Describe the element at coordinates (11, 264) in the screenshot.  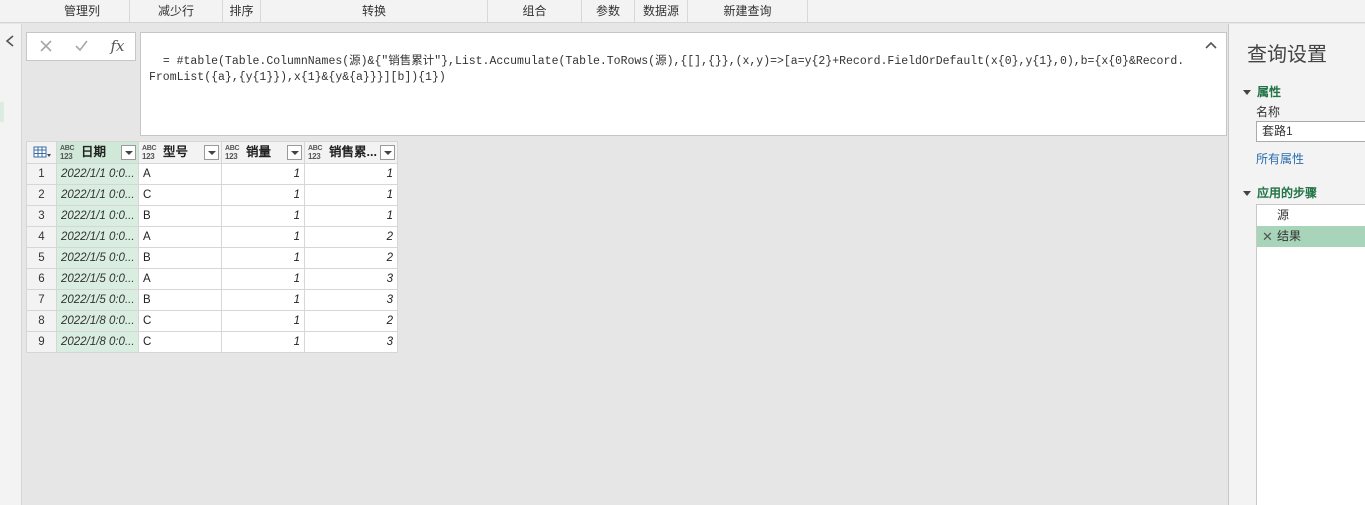
I see `queries-pane-collapsed` at that location.